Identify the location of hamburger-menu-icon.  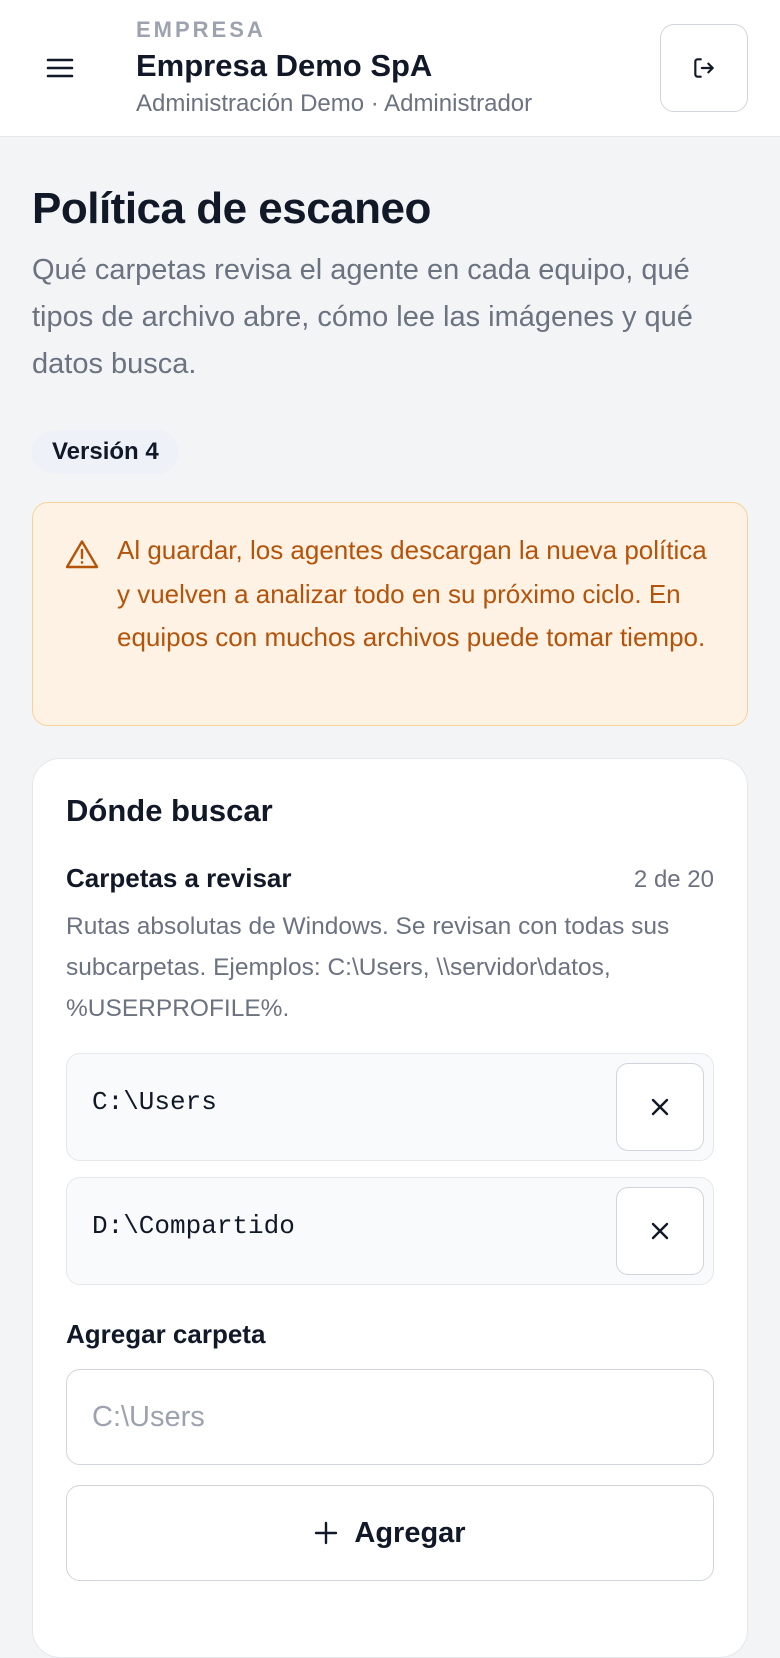
(60, 68).